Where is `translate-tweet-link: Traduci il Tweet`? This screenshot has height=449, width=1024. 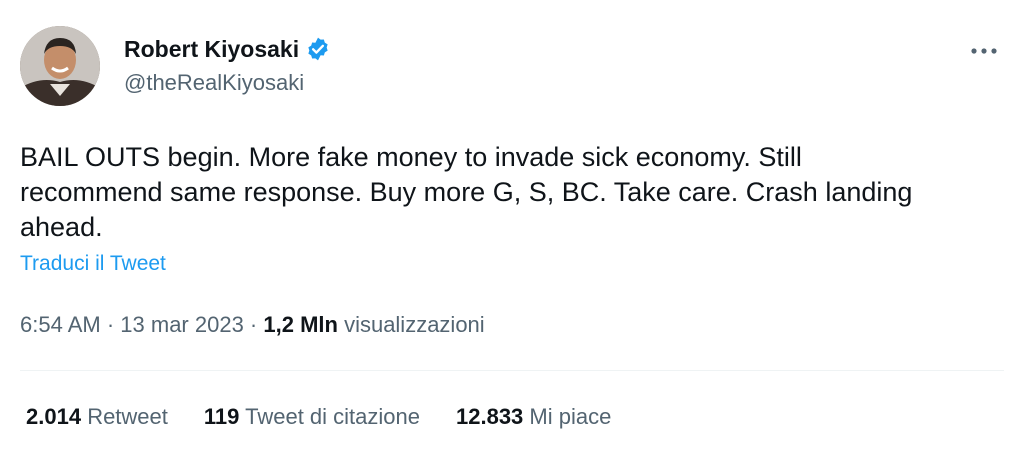
translate-tweet-link: Traduci il Tweet is located at coordinates (93, 264).